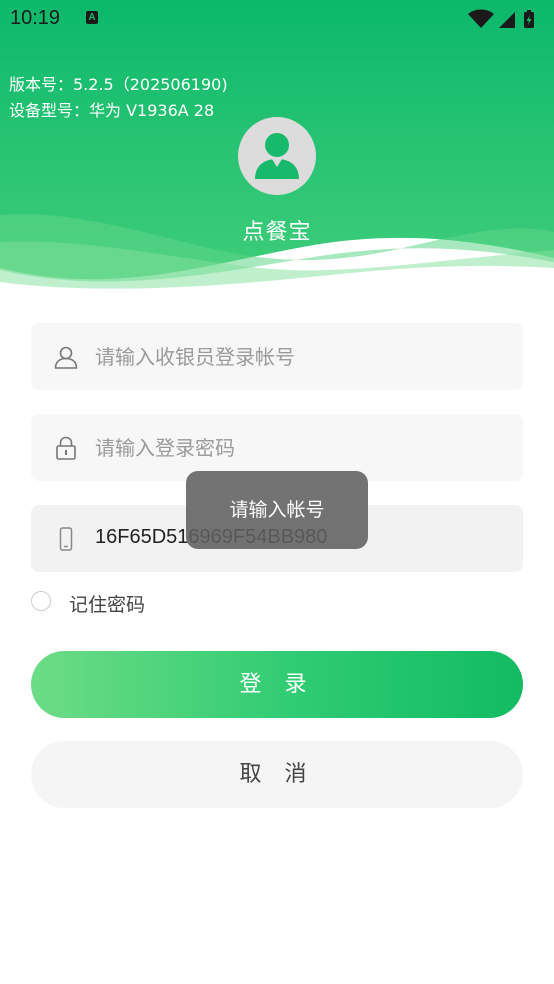 Image resolution: width=554 pixels, height=984 pixels. Describe the element at coordinates (529, 19) in the screenshot. I see `battery-charging-icon` at that location.